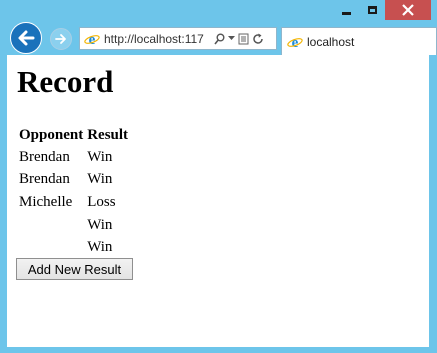  I want to click on header-opponent: Opponent, so click(51, 134).